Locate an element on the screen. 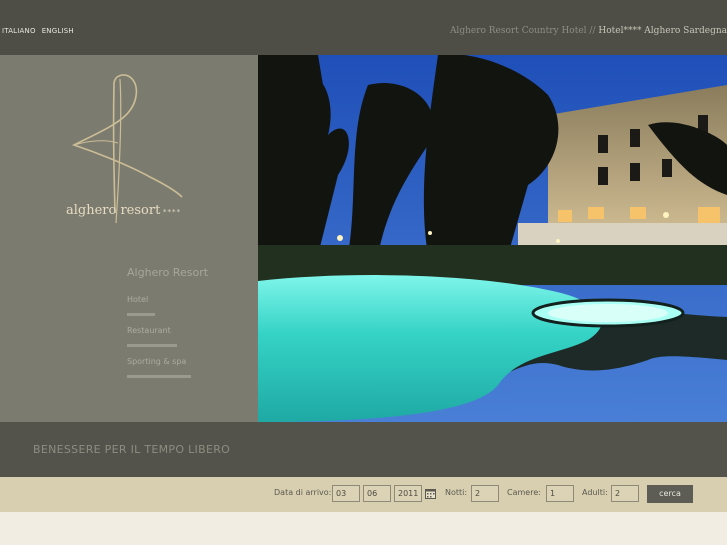 The image size is (727, 545). nav-item-restaurant: Restaurant is located at coordinates (149, 330).